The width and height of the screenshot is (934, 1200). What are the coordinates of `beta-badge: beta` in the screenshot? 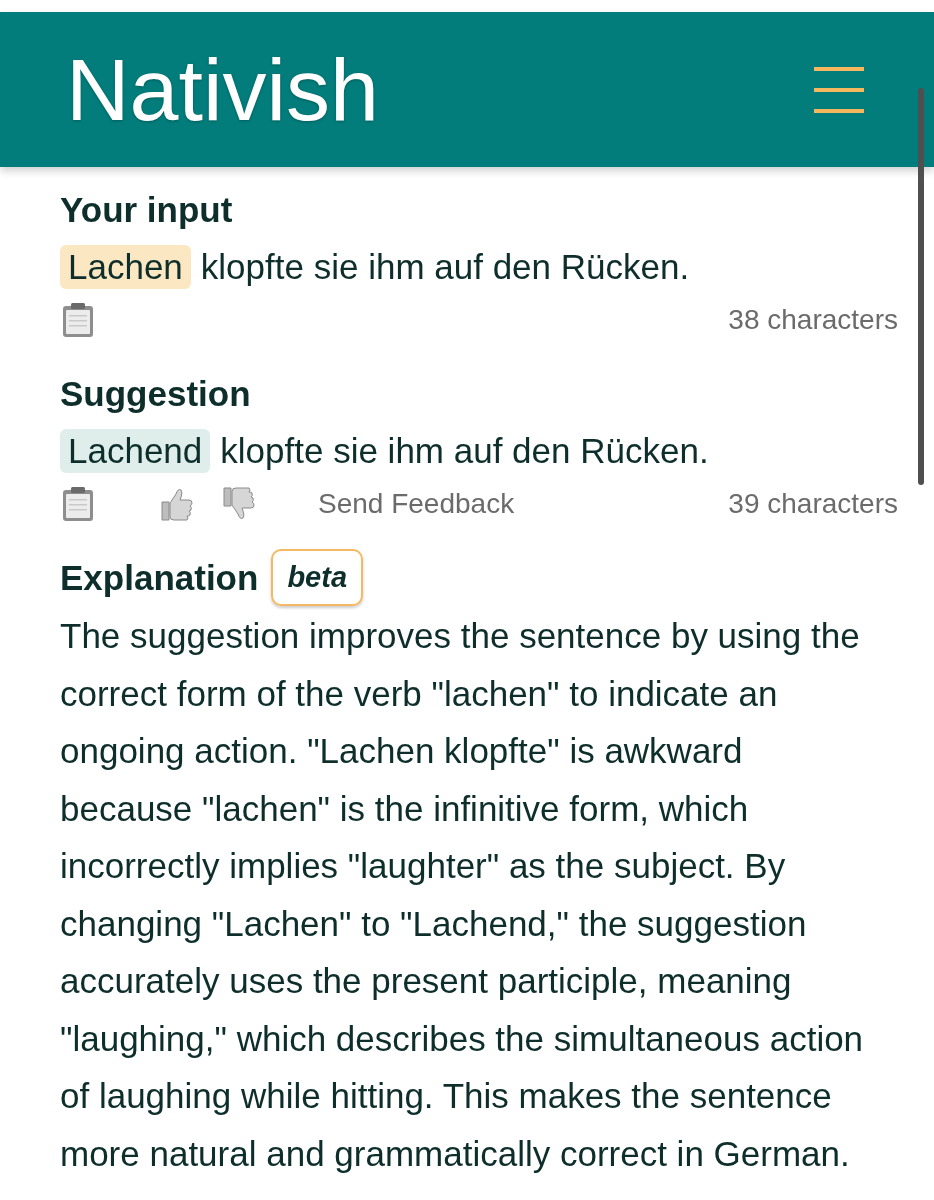 It's located at (317, 577).